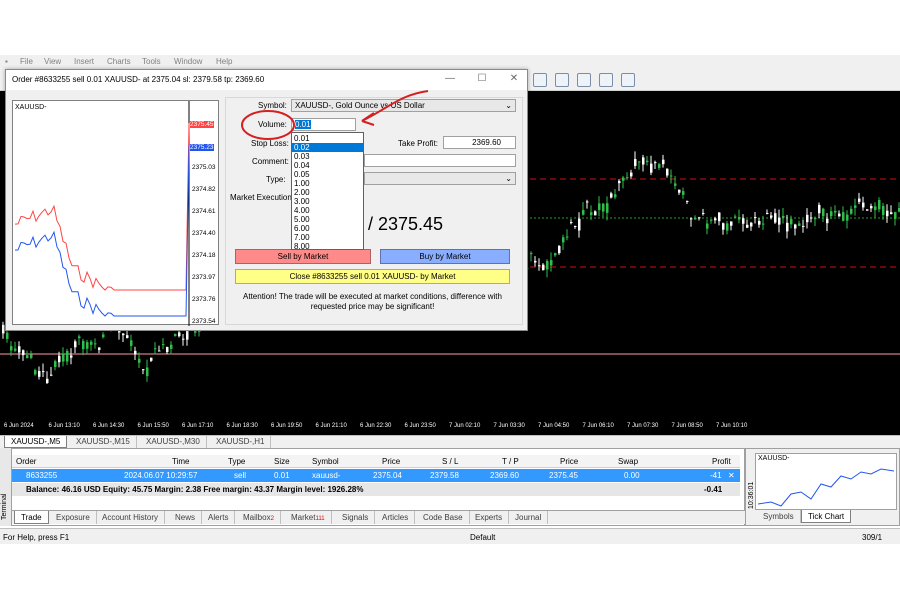  Describe the element at coordinates (236, 461) in the screenshot. I see `col-type: Type` at that location.